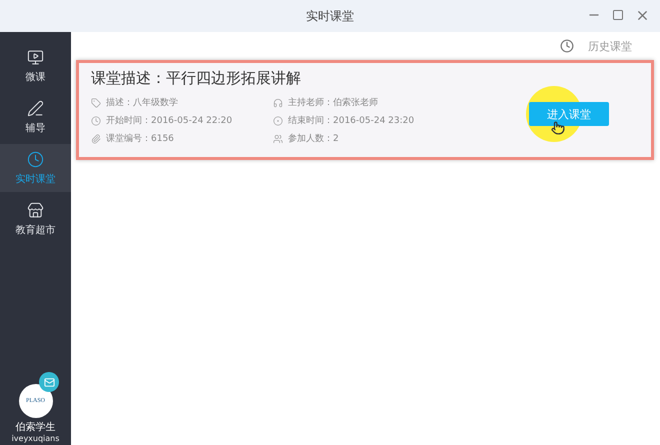 Image resolution: width=660 pixels, height=445 pixels. I want to click on sidebar-item: 辅导, so click(35, 117).